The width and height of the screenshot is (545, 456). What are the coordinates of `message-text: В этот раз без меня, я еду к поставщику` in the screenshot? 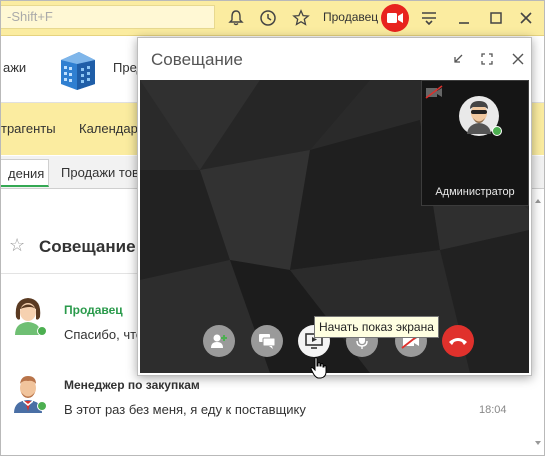 It's located at (185, 409).